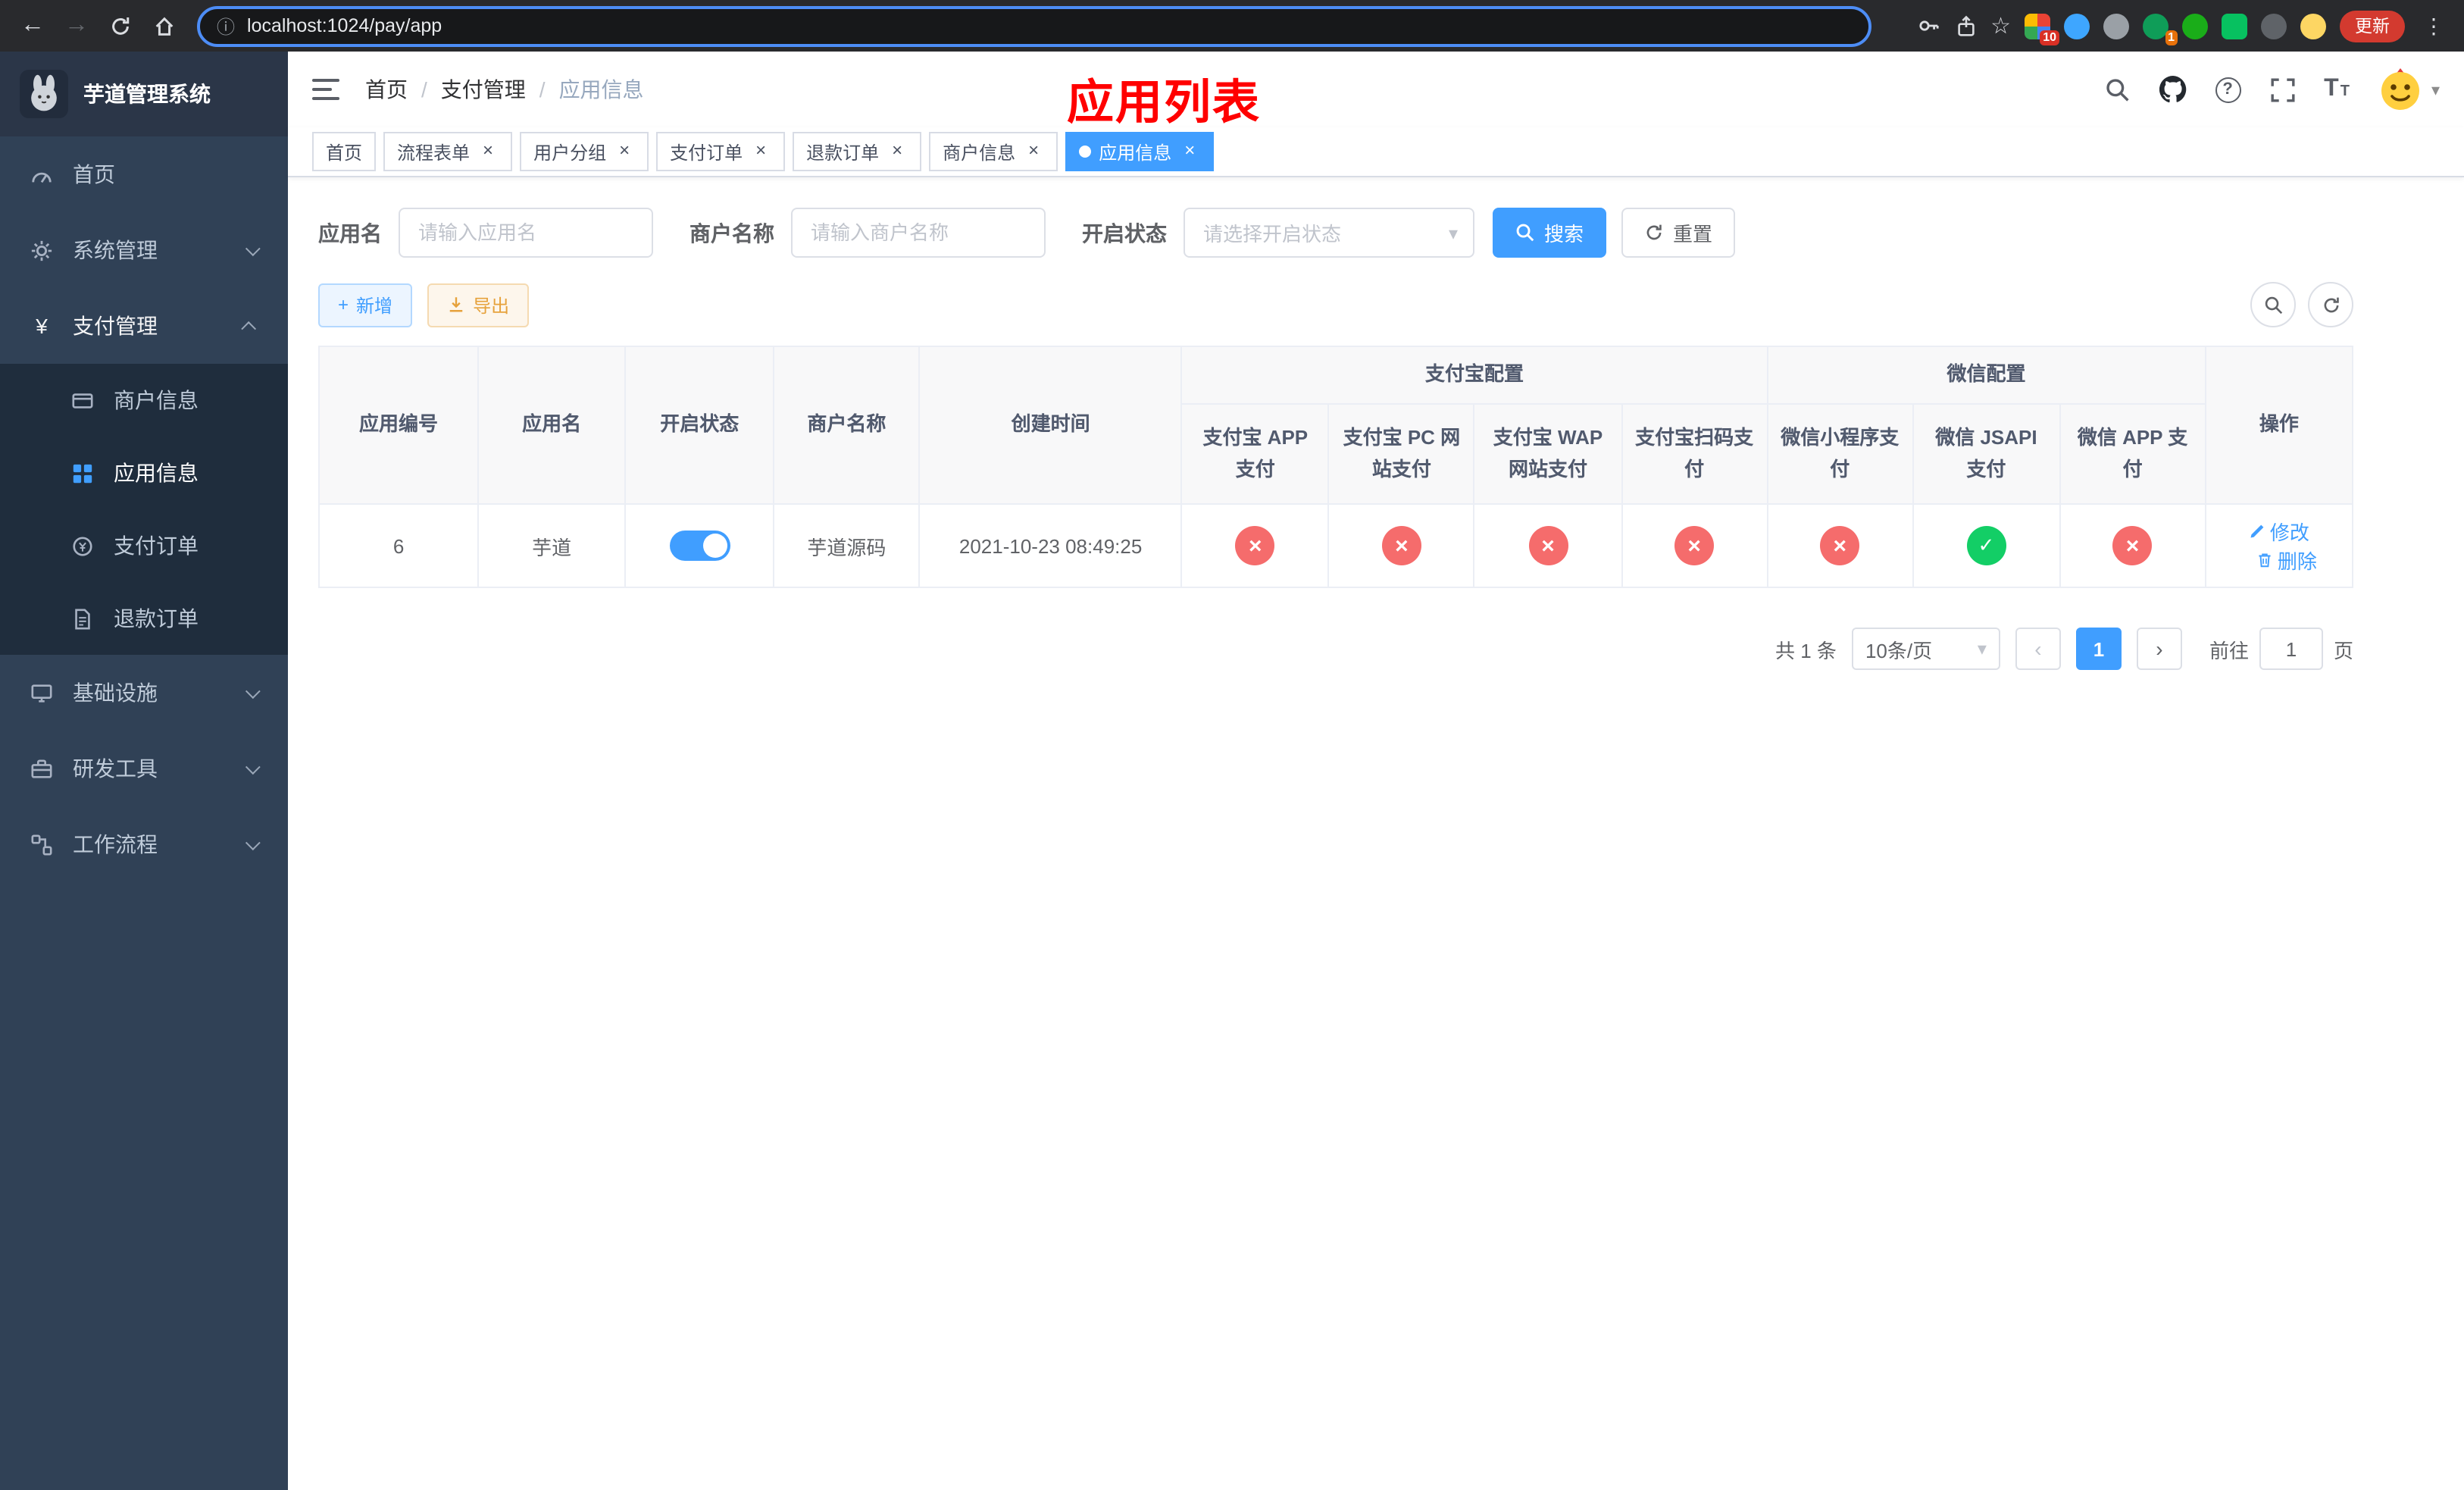  I want to click on page-size-select: 10条/页 ▾, so click(1925, 649).